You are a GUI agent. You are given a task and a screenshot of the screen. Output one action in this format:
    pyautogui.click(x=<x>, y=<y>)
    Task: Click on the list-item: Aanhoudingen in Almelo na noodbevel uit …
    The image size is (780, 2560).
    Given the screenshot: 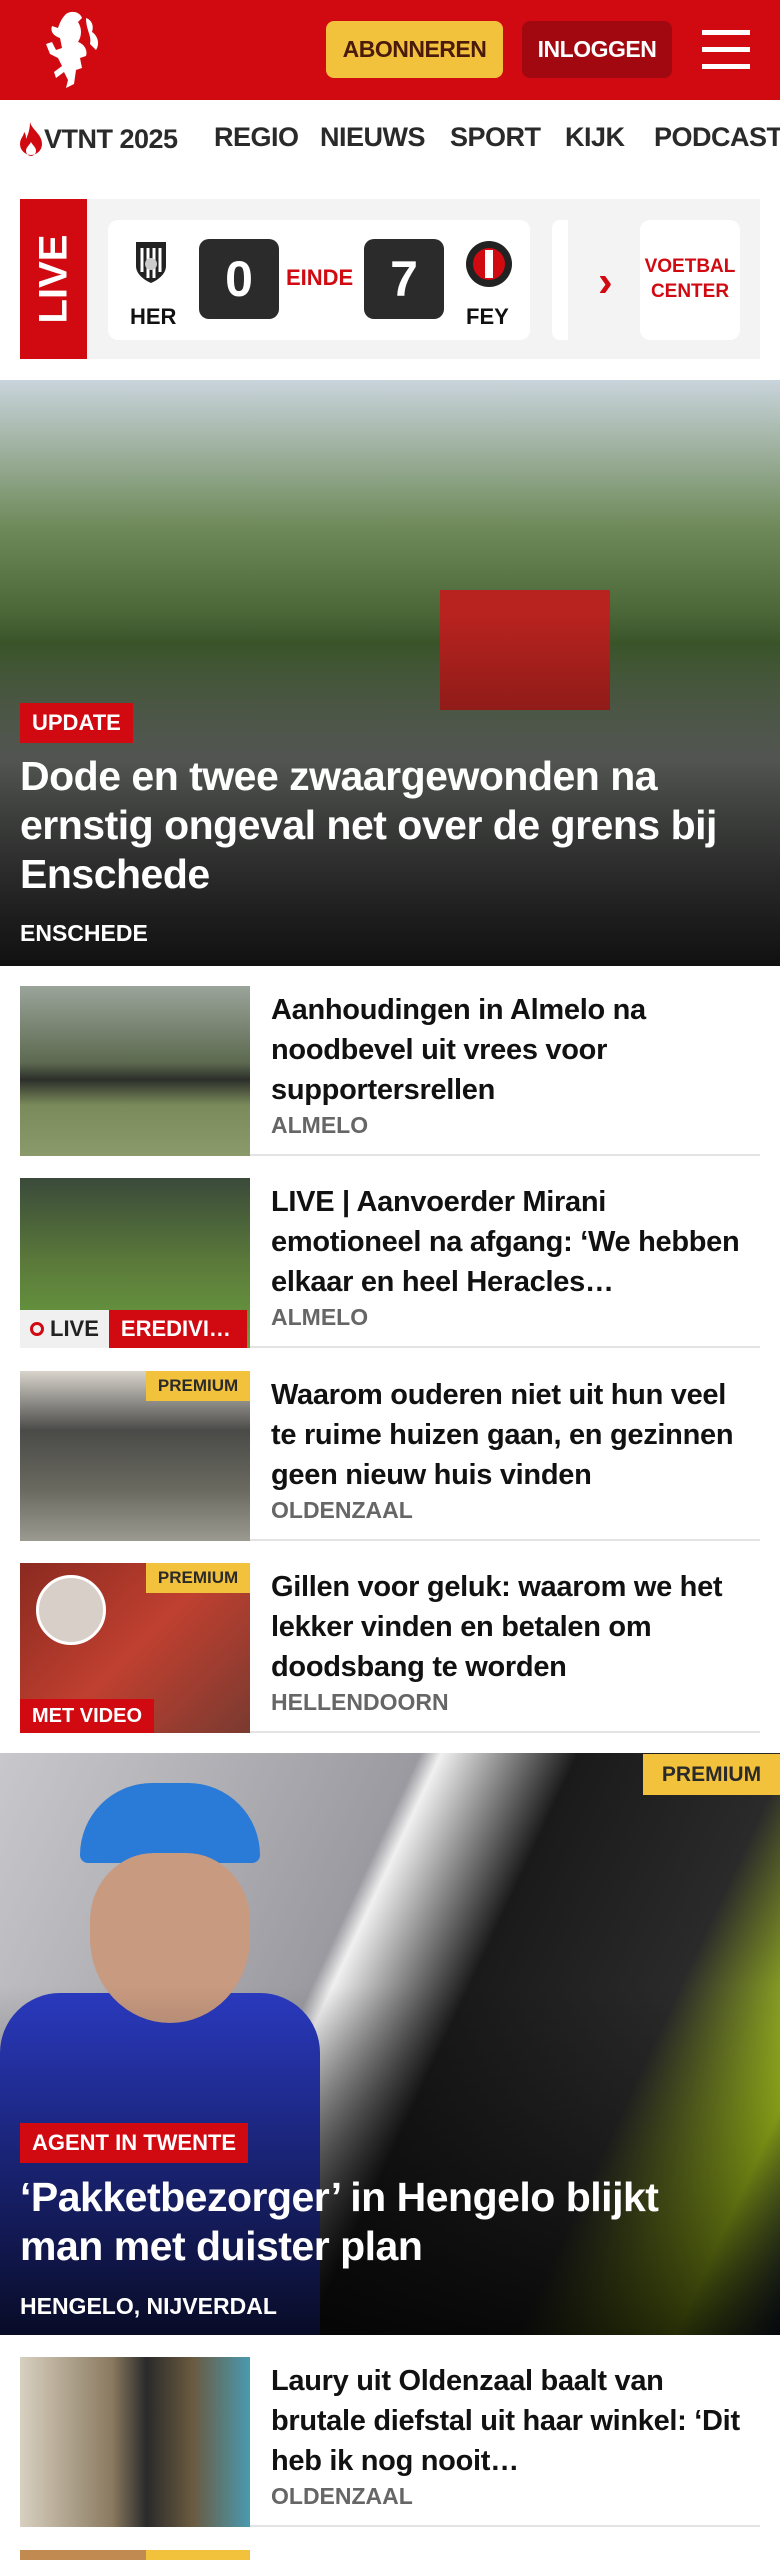 What is the action you would take?
    pyautogui.click(x=390, y=1071)
    